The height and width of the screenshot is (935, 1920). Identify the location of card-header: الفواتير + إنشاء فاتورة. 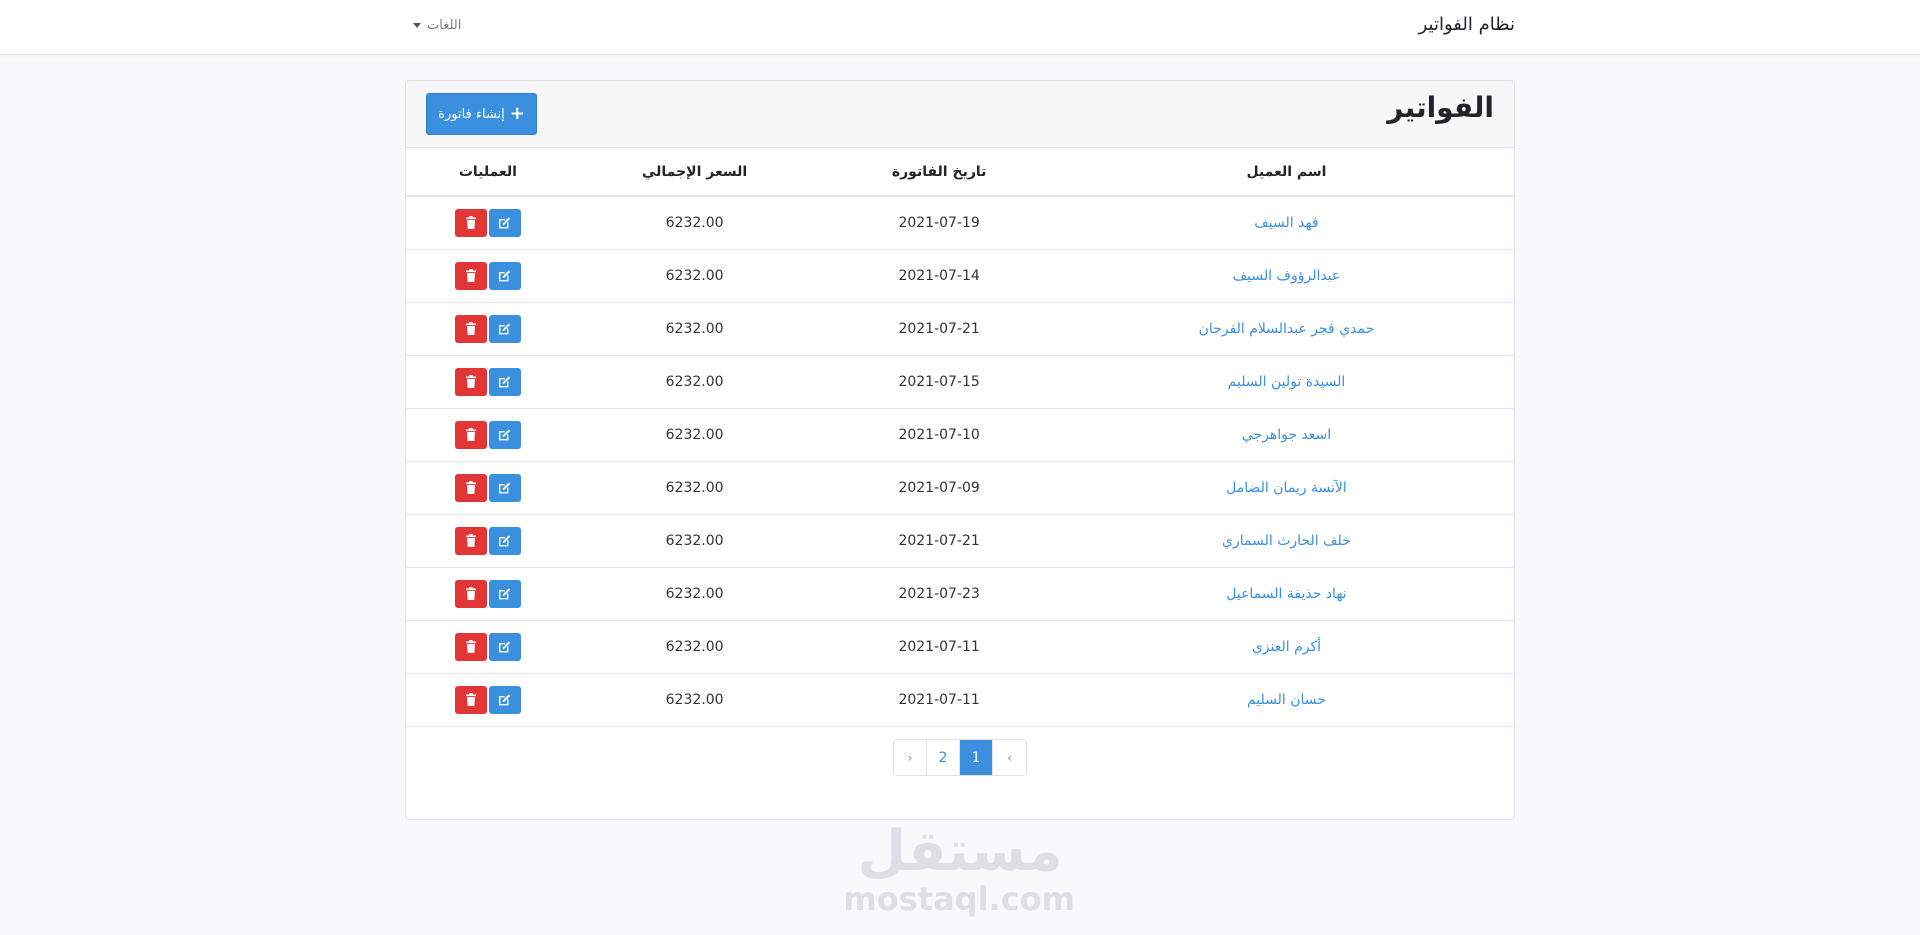
(960, 114).